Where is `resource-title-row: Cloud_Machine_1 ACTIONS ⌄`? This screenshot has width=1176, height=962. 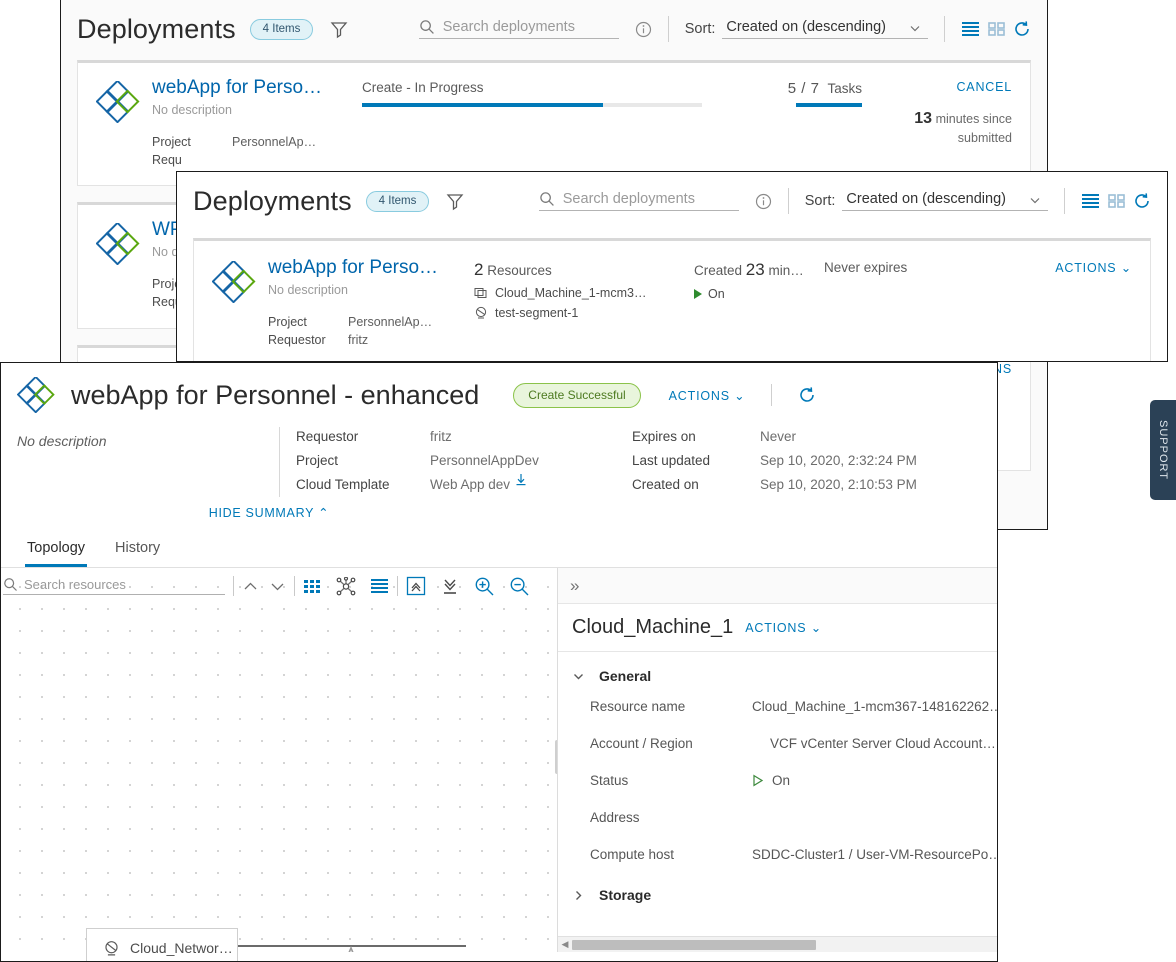
resource-title-row: Cloud_Machine_1 ACTIONS ⌄ is located at coordinates (777, 628).